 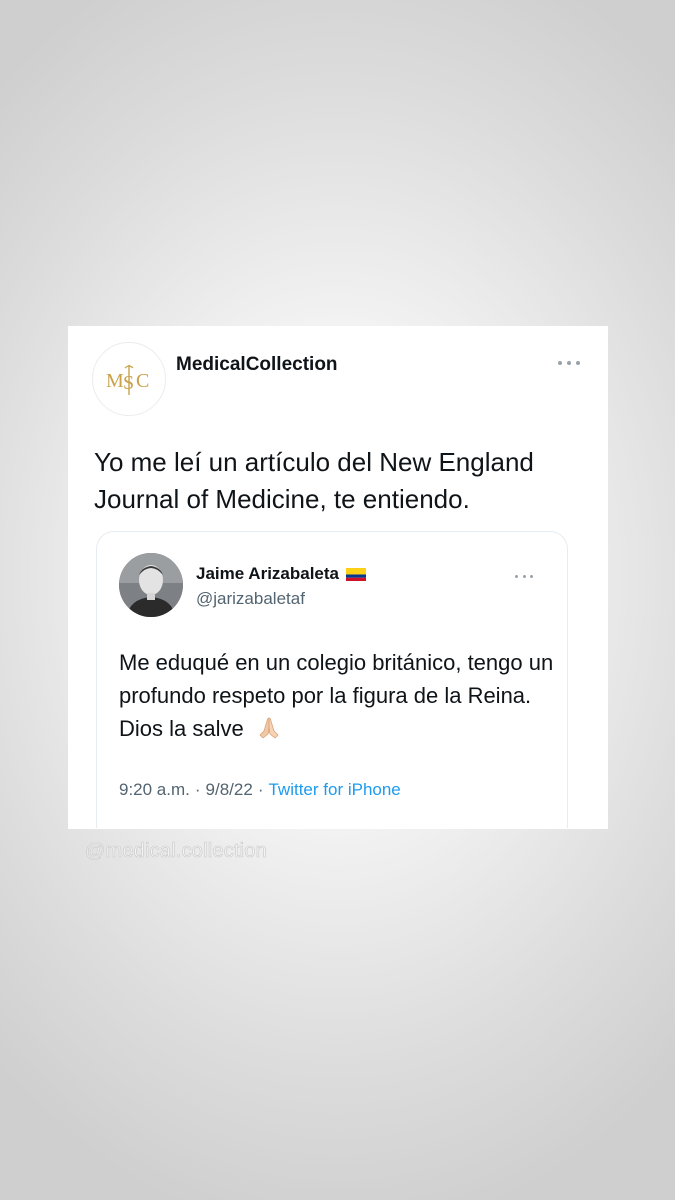 What do you see at coordinates (250, 599) in the screenshot?
I see `quoted-author-handle: @jarizabaletaf` at bounding box center [250, 599].